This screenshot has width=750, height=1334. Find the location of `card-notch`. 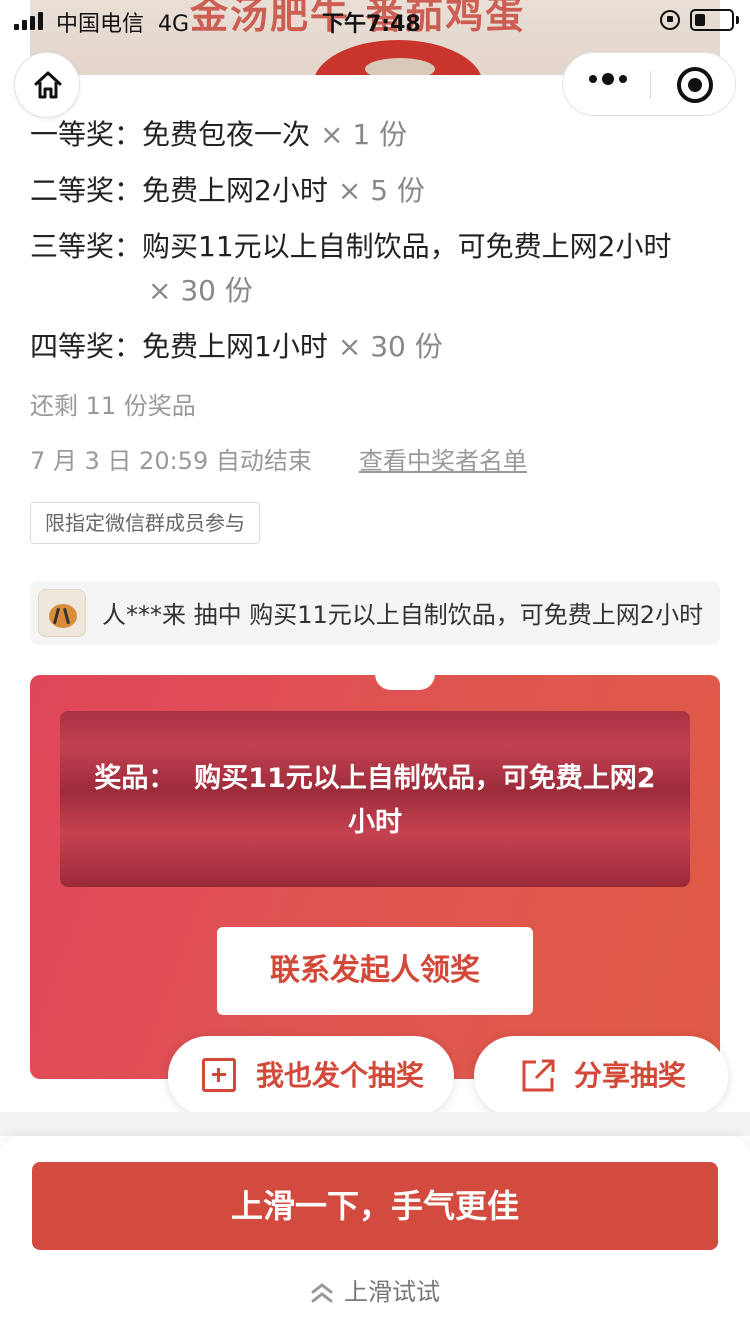

card-notch is located at coordinates (405, 682).